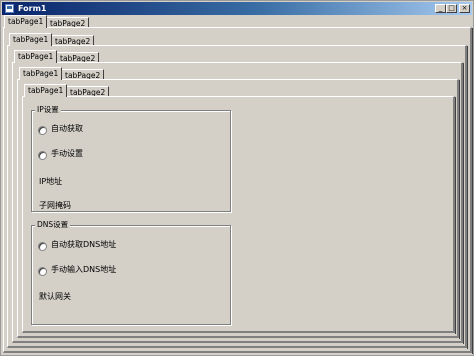  I want to click on ip-settings-legend: IP设置, so click(48, 110).